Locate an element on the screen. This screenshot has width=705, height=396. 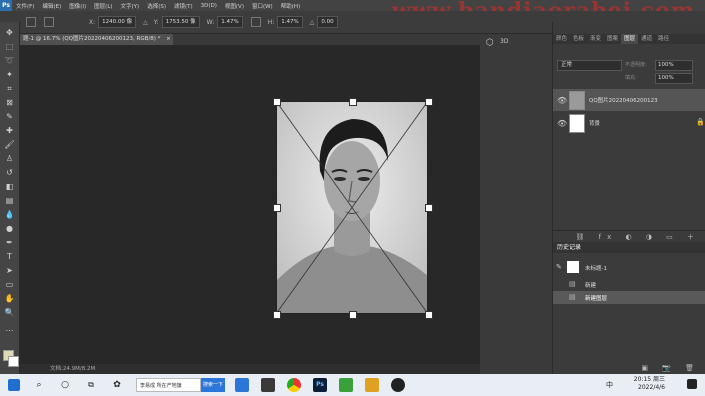
explorer-icon is located at coordinates (372, 385).